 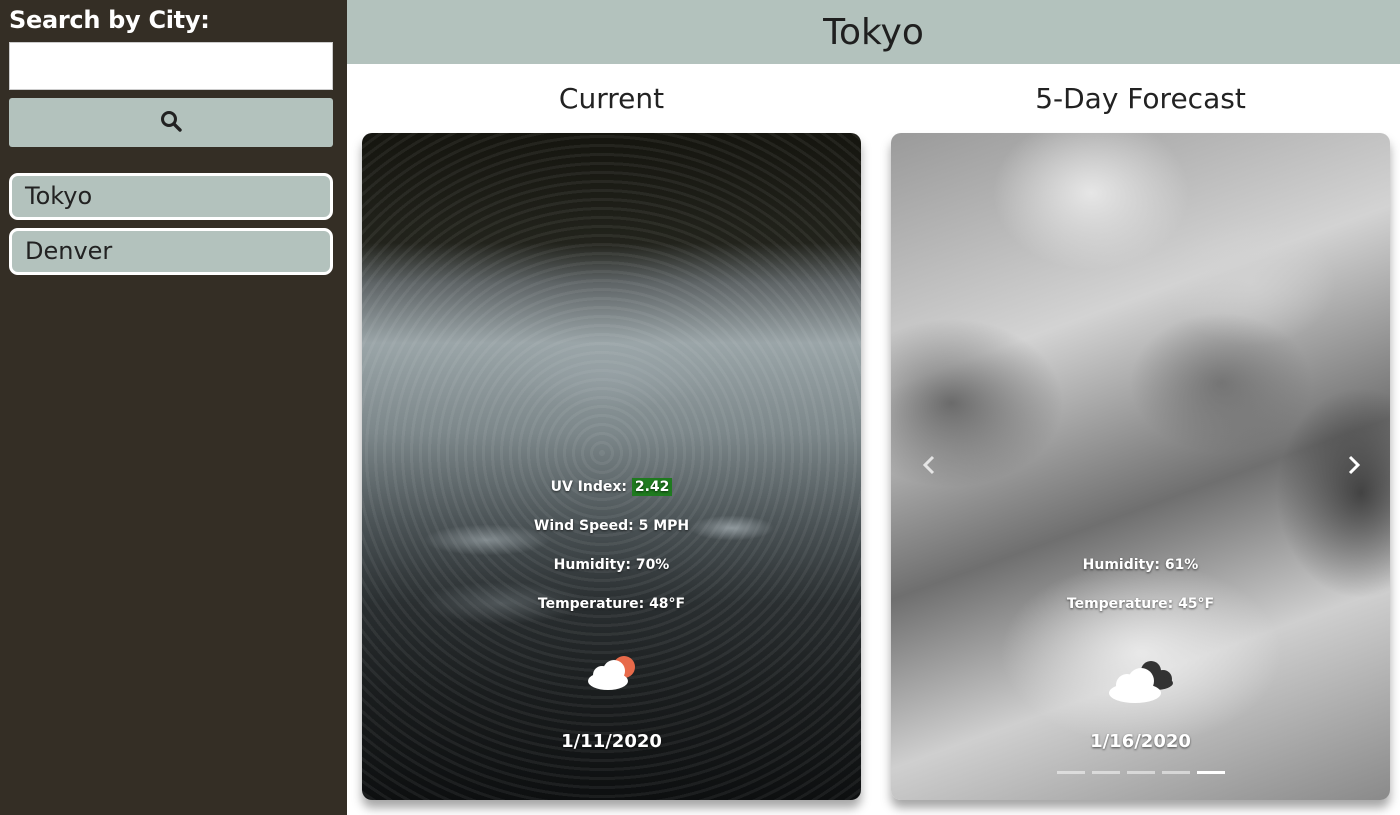 I want to click on current-date: 1/11/2020, so click(x=611, y=741).